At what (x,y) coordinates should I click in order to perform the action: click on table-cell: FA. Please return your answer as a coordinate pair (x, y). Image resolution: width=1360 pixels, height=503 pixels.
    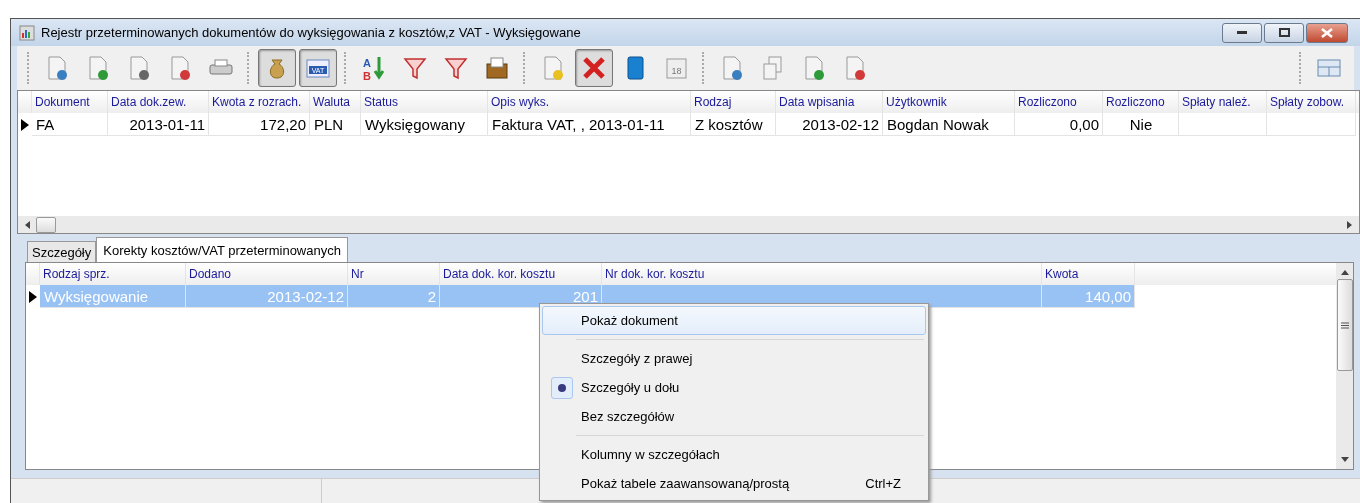
    Looking at the image, I should click on (70, 124).